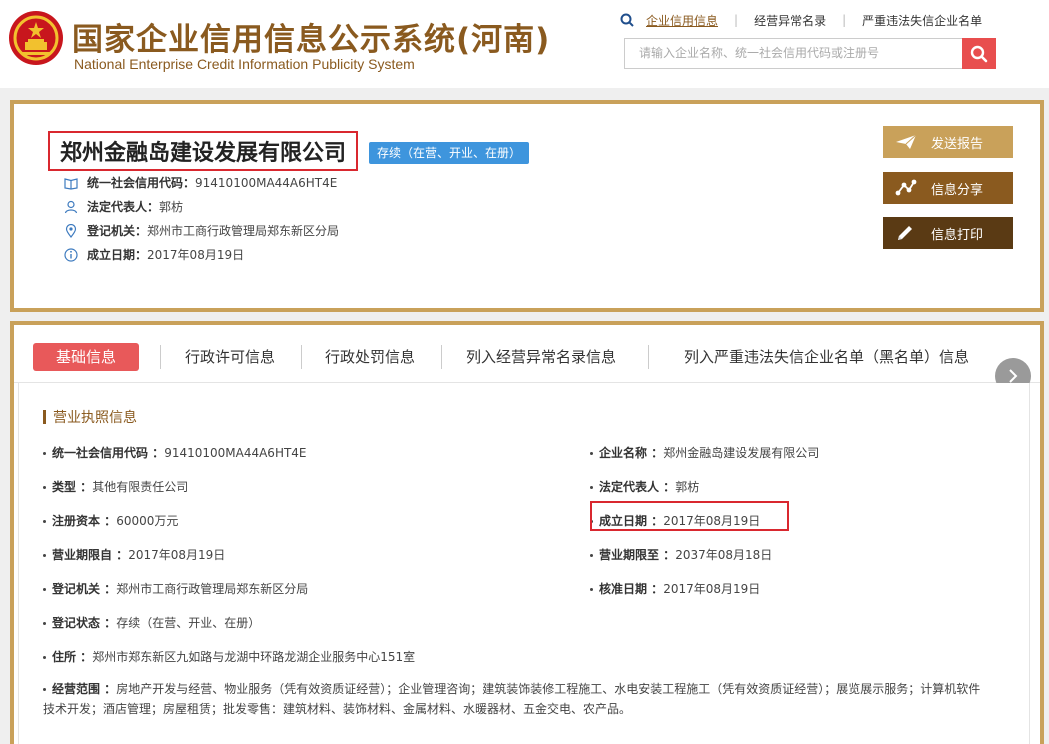  What do you see at coordinates (243, 231) in the screenshot?
I see `info-value: 郑州市工商行政管理局郑东新区分局` at bounding box center [243, 231].